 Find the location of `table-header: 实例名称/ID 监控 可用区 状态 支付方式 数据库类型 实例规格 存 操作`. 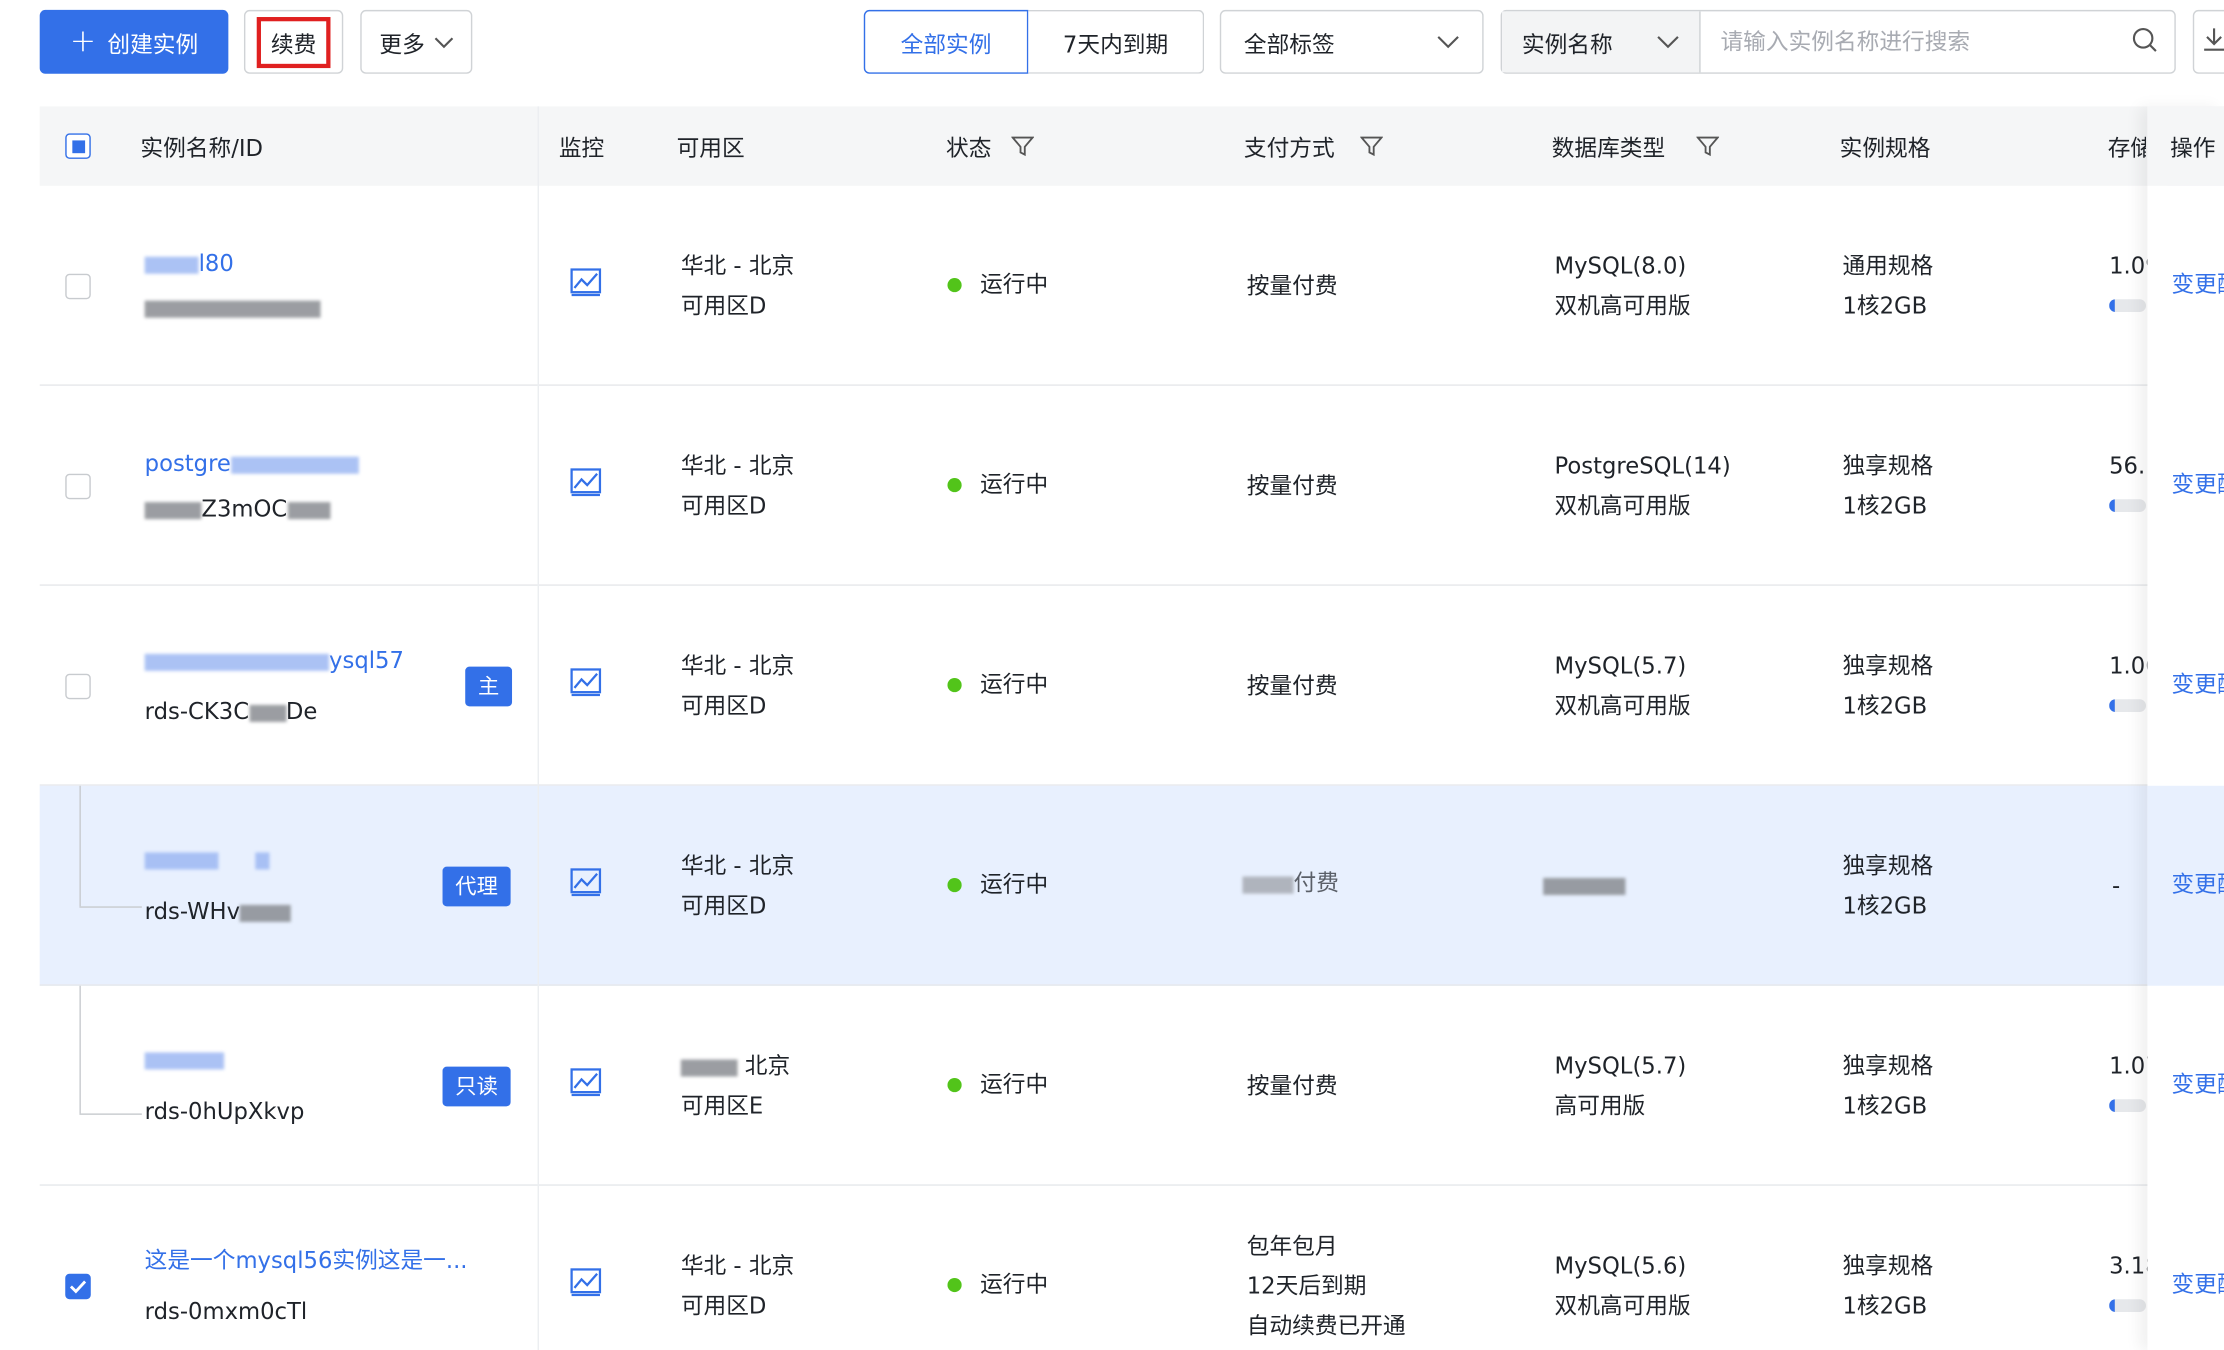

table-header: 实例名称/ID 监控 可用区 状态 支付方式 数据库类型 实例规格 存 操作 is located at coordinates (1131, 146).